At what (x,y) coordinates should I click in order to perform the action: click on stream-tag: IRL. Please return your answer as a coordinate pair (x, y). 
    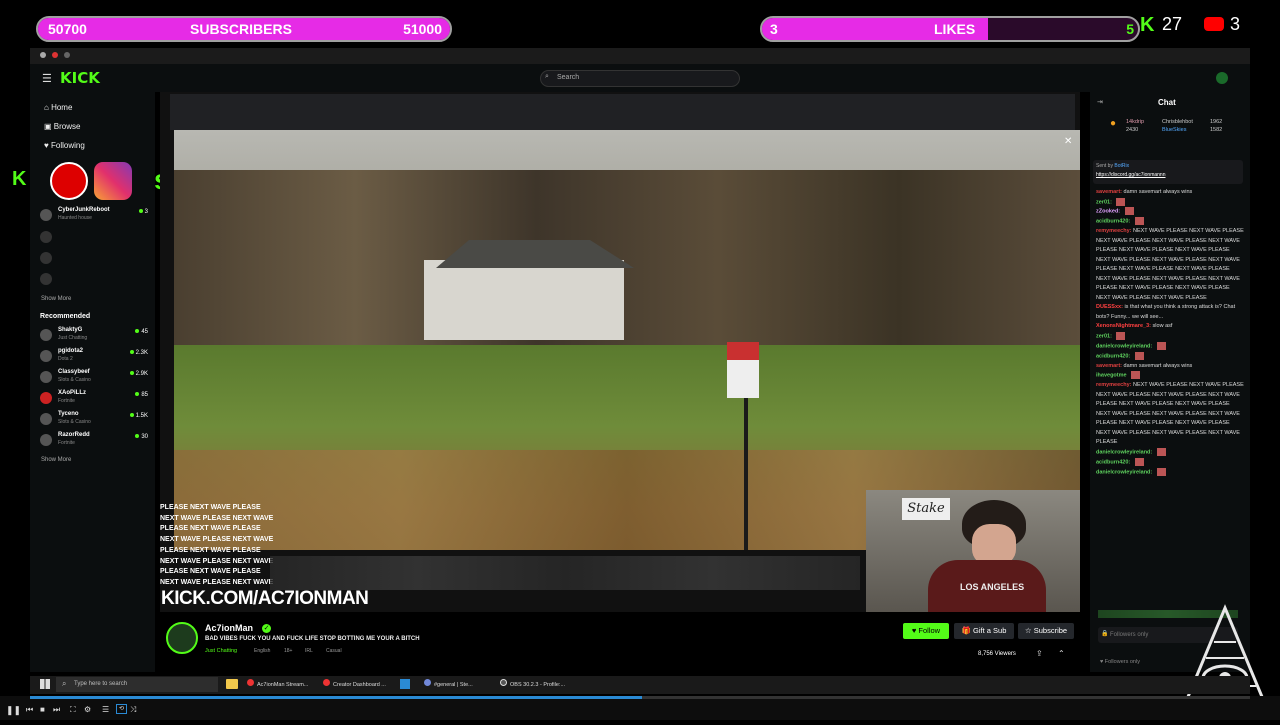
    Looking at the image, I should click on (309, 651).